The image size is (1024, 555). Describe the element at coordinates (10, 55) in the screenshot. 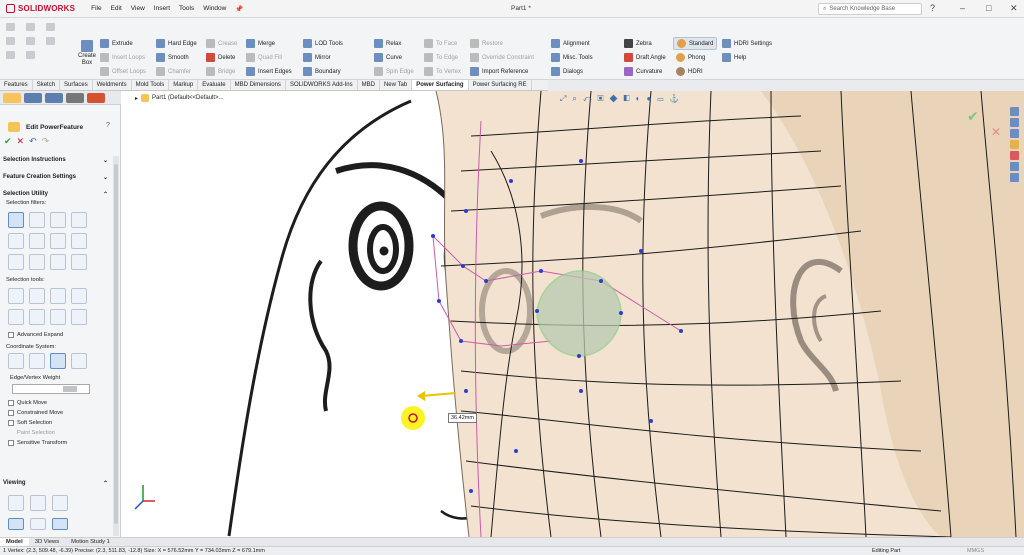

I see `rebuild-icon` at that location.